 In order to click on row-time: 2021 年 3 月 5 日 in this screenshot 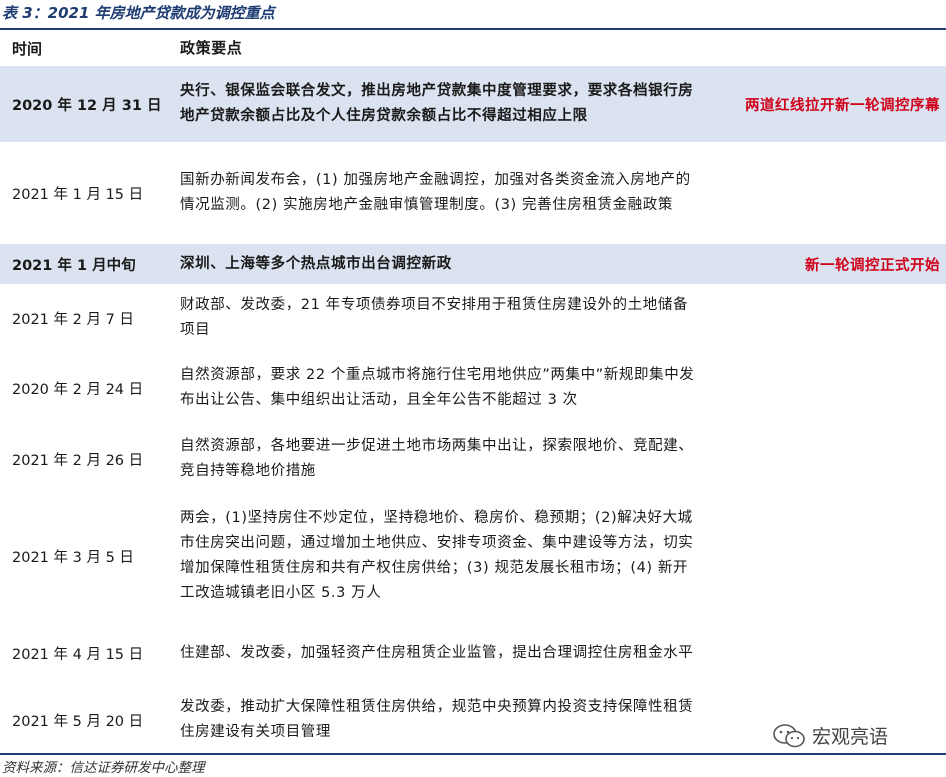, I will do `click(73, 557)`.